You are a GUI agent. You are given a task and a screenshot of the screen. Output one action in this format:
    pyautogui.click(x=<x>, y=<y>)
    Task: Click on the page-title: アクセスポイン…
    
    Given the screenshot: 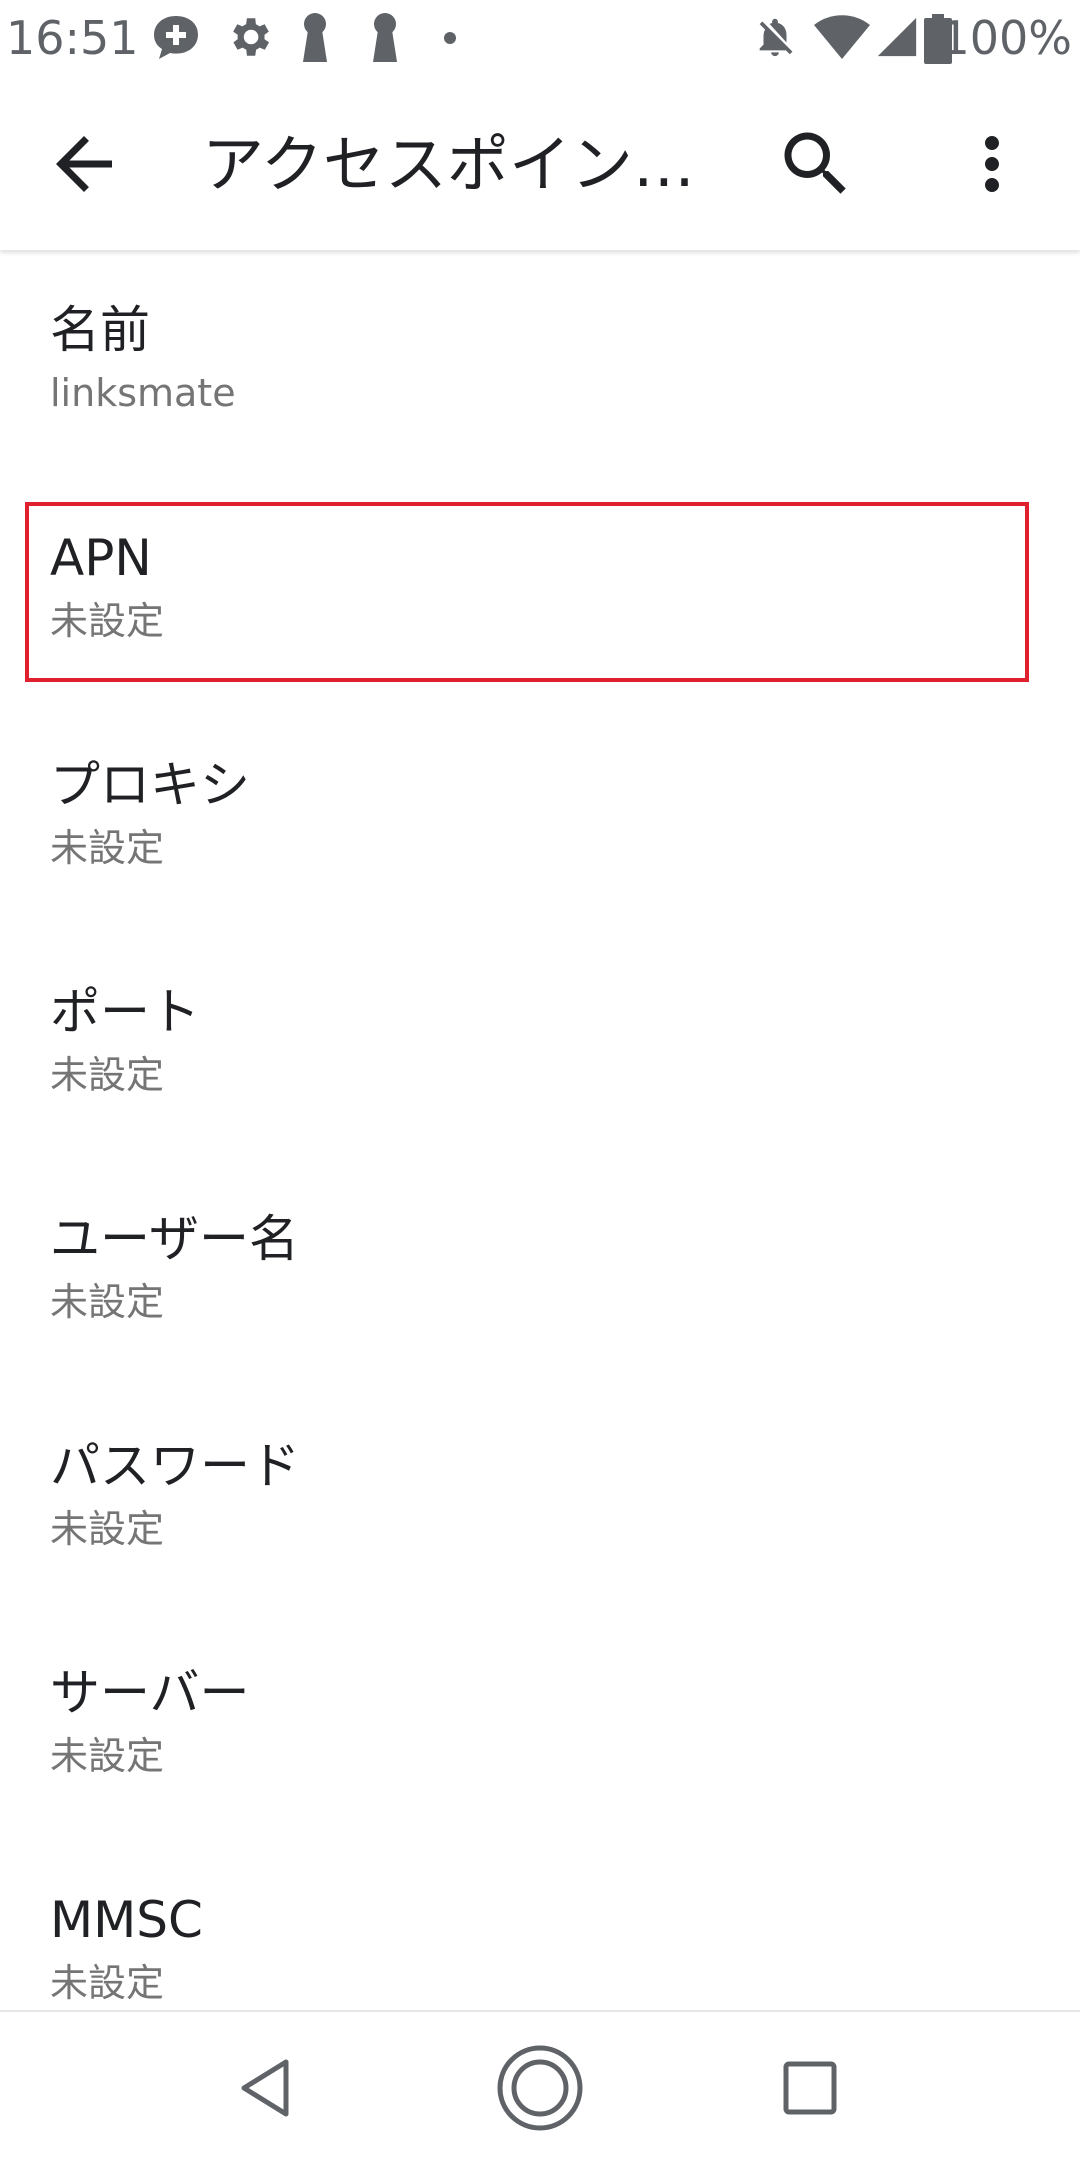 What is the action you would take?
    pyautogui.click(x=448, y=164)
    